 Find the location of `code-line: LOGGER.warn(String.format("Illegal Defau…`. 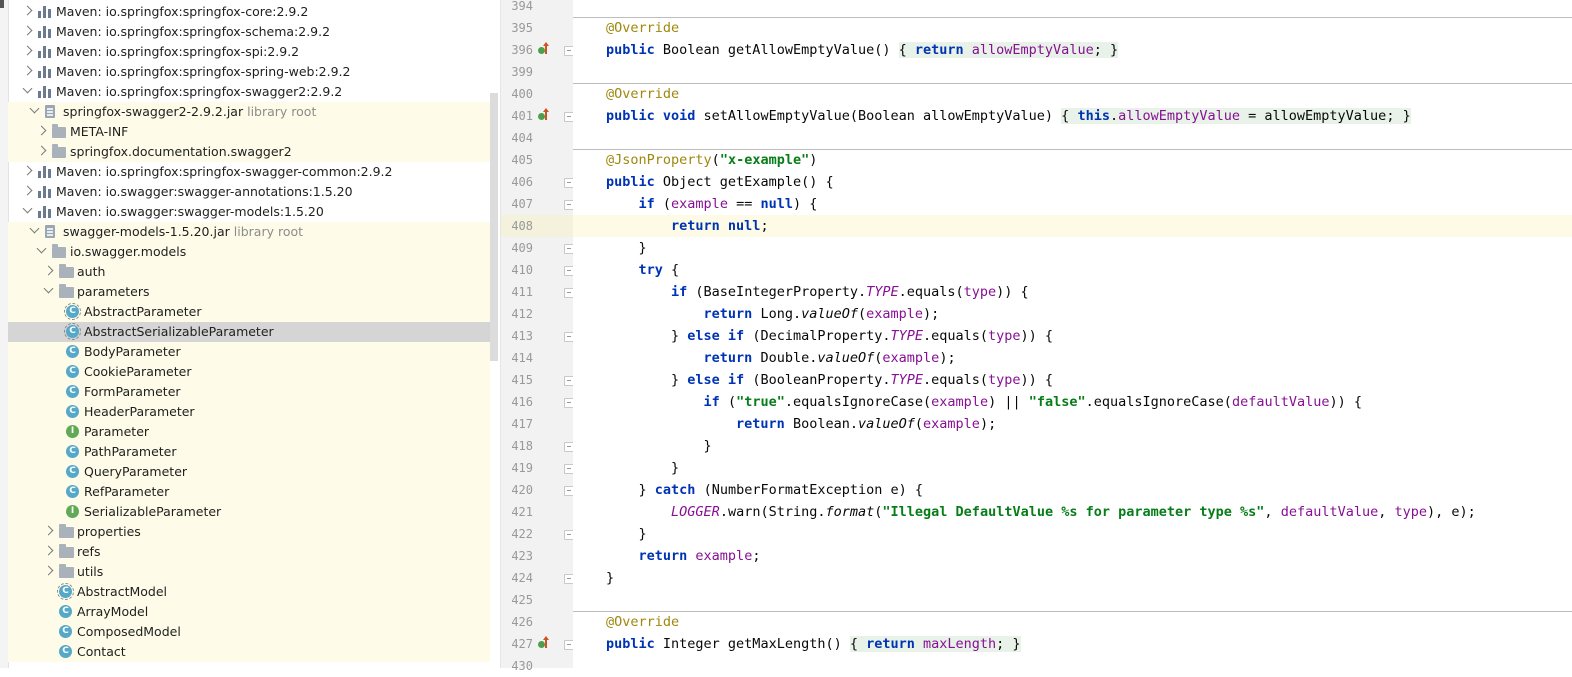

code-line: LOGGER.warn(String.format("Illegal Defau… is located at coordinates (1089, 512).